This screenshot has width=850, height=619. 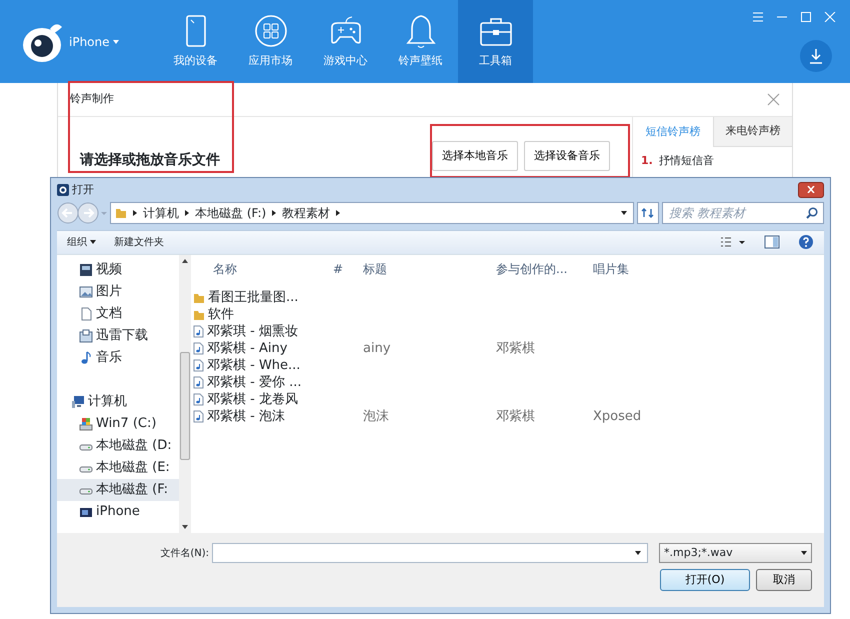 I want to click on file-name: 邓紫棋 - 龙卷风, so click(x=252, y=400).